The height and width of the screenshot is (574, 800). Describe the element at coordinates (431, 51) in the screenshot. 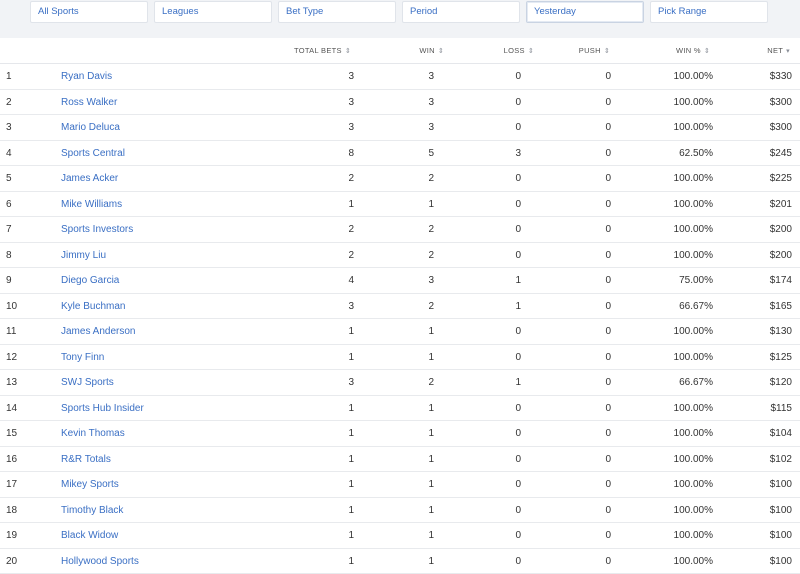

I see `column-header-win: WIN ⇕` at that location.